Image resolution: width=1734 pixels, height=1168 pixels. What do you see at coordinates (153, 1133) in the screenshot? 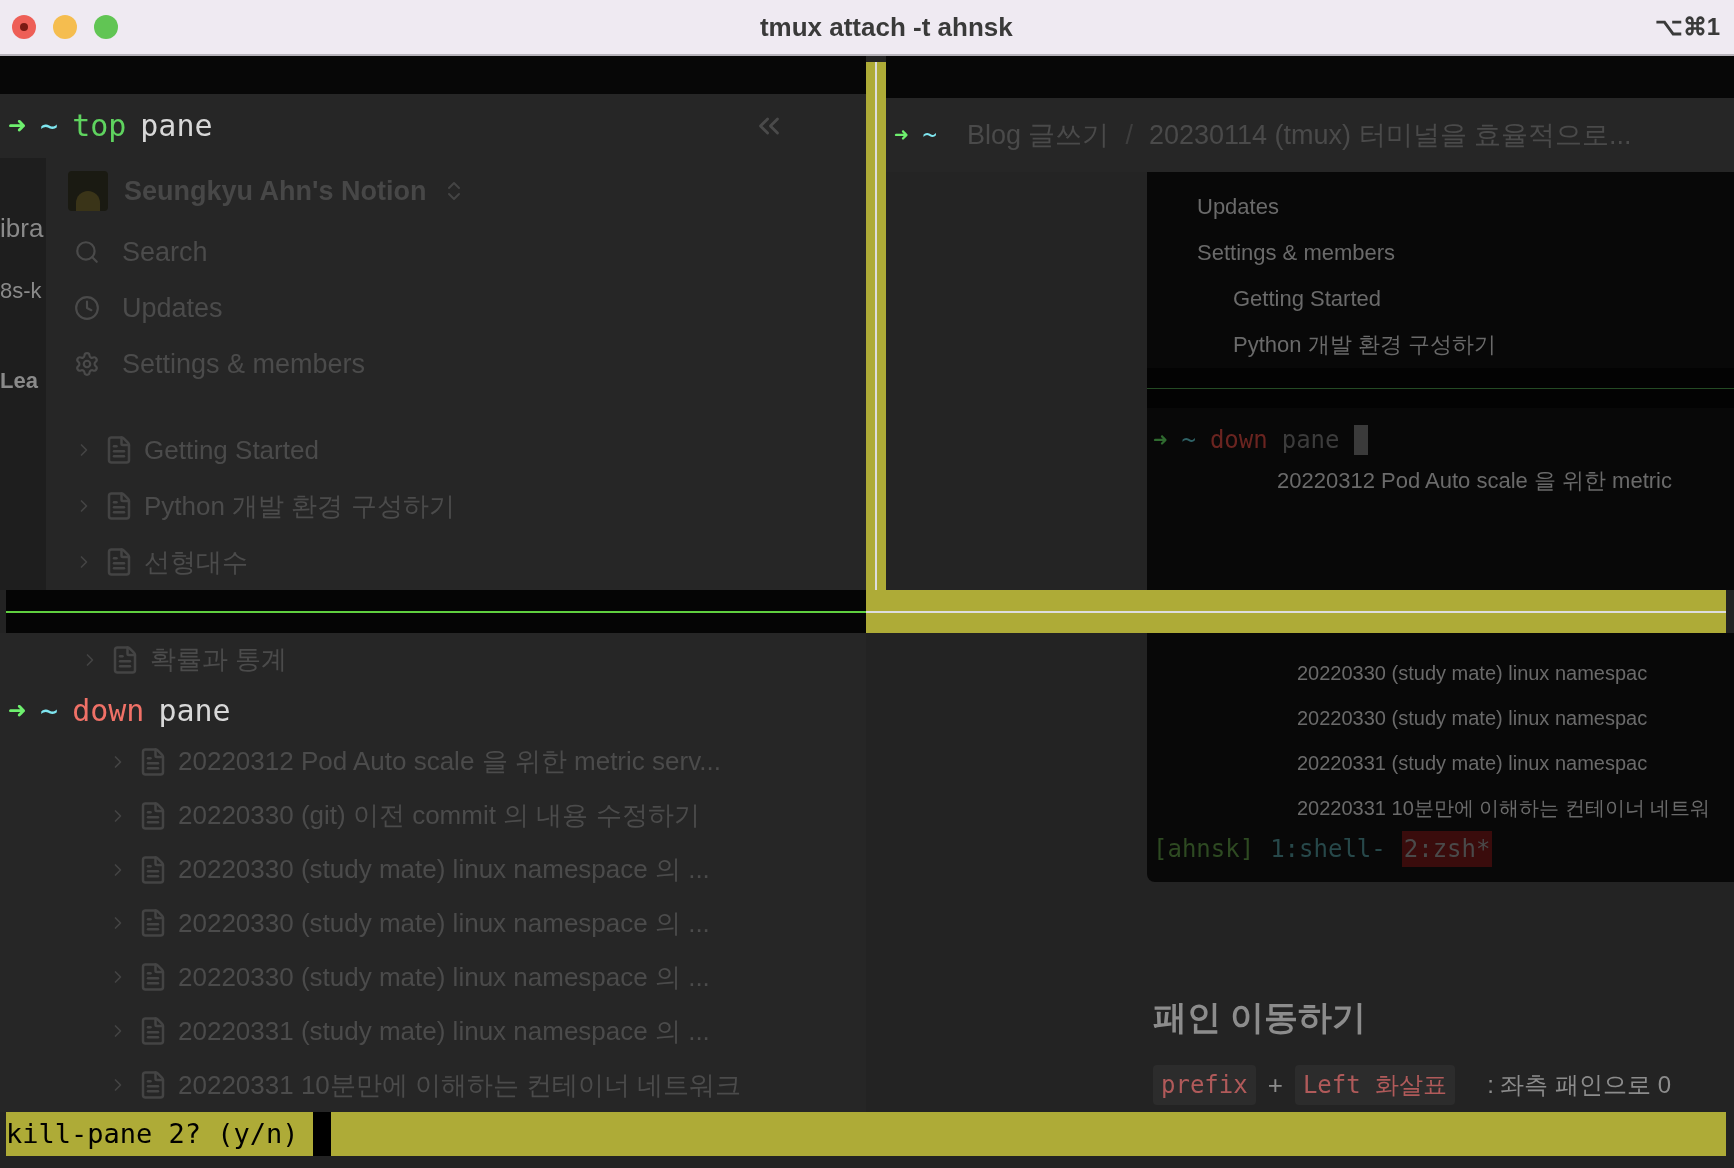
I see `status-message: kill-pane 2? (y/n)` at bounding box center [153, 1133].